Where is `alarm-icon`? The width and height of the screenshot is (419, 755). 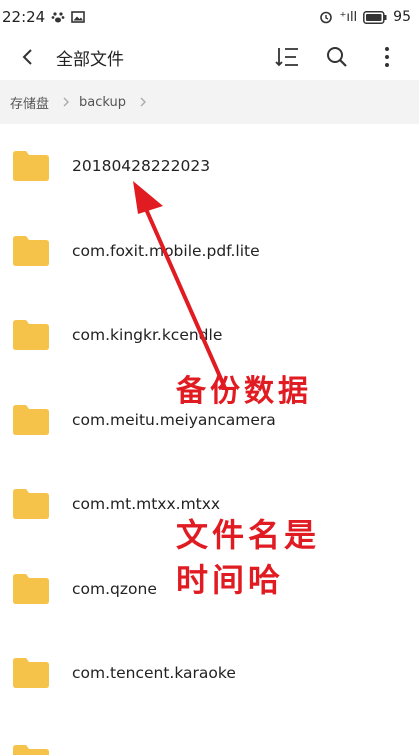 alarm-icon is located at coordinates (326, 17).